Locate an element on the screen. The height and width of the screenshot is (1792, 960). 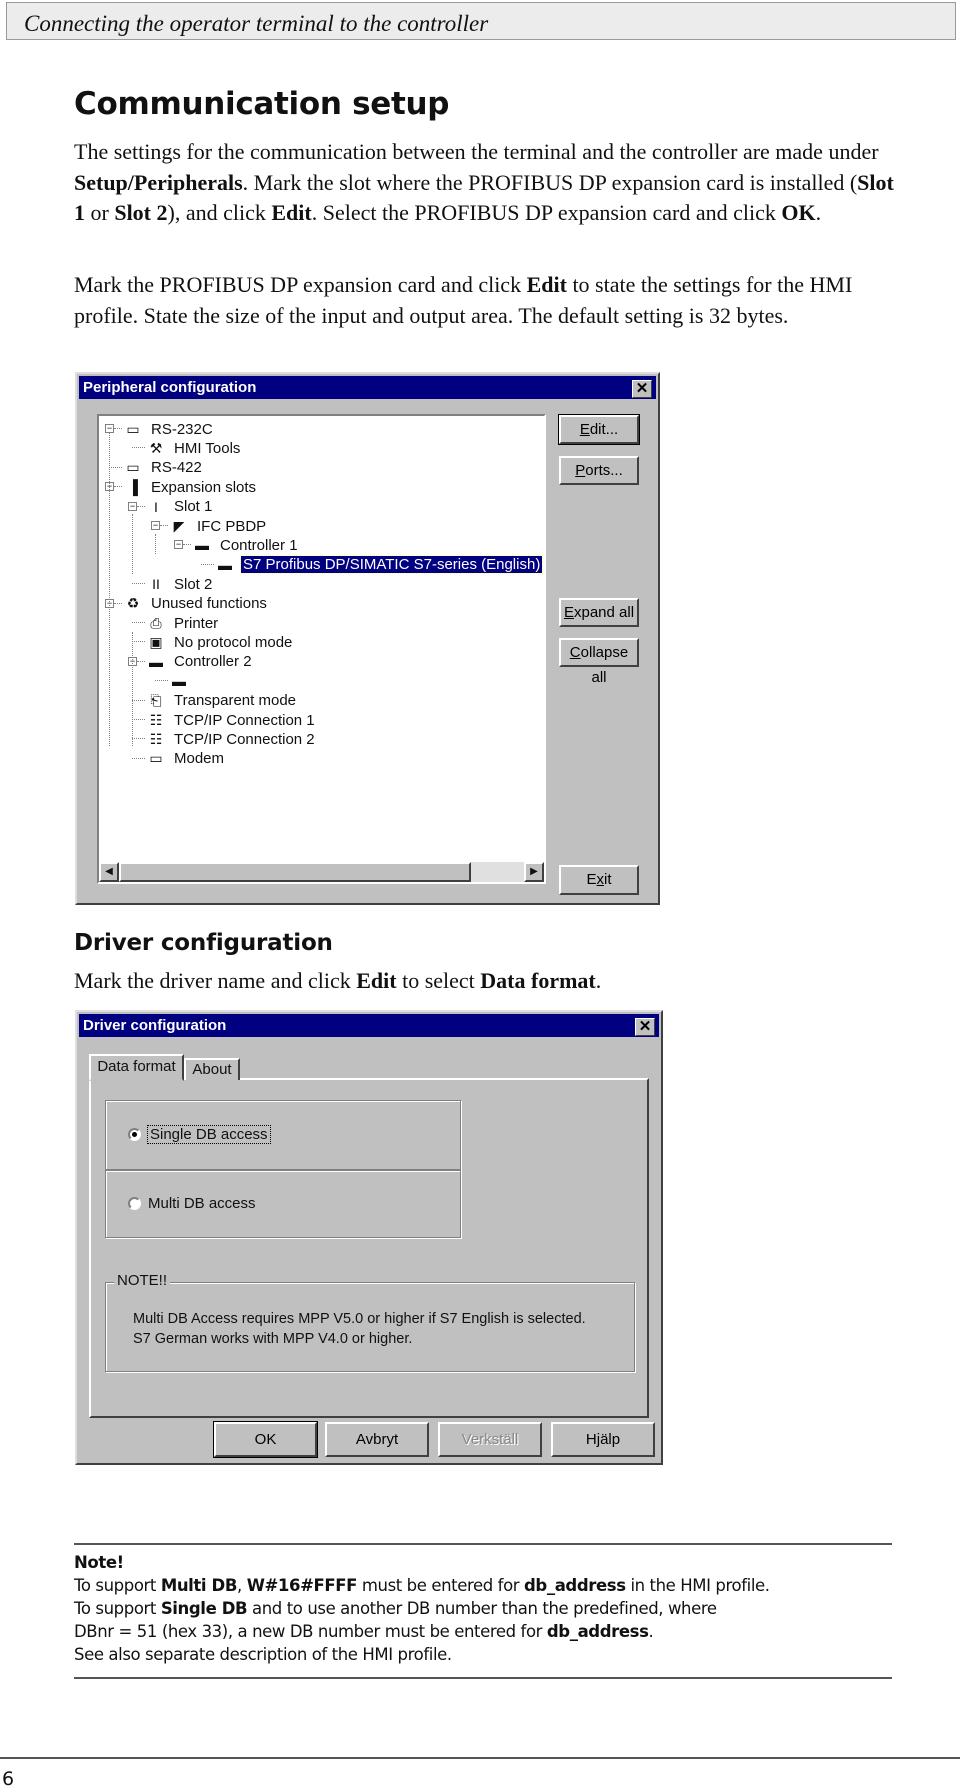
help-button: Hjälp is located at coordinates (603, 1439).